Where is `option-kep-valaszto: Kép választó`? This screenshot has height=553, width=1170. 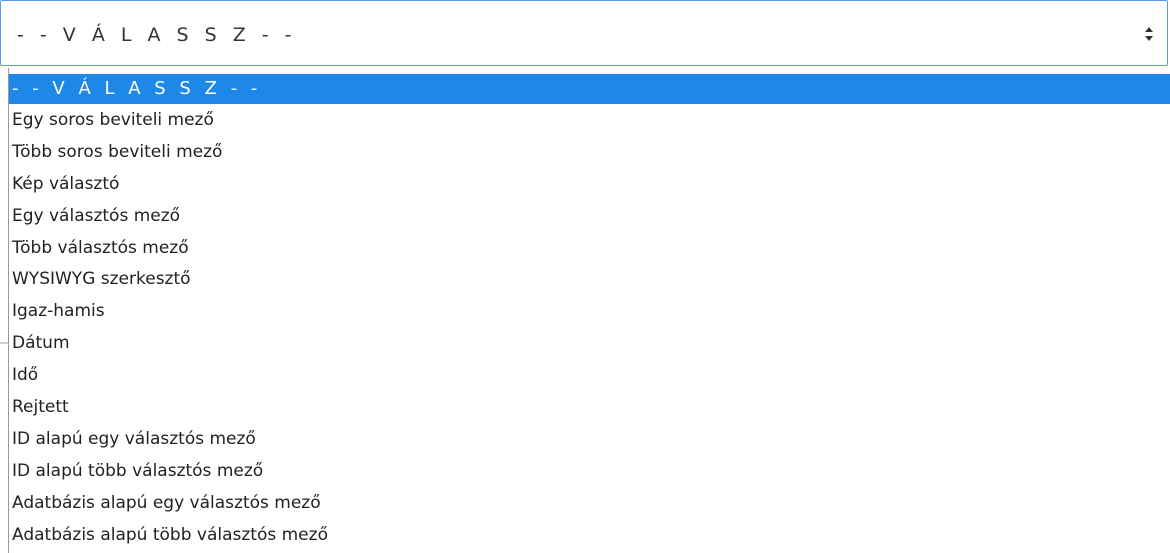
option-kep-valaszto: Kép választó is located at coordinates (589, 184).